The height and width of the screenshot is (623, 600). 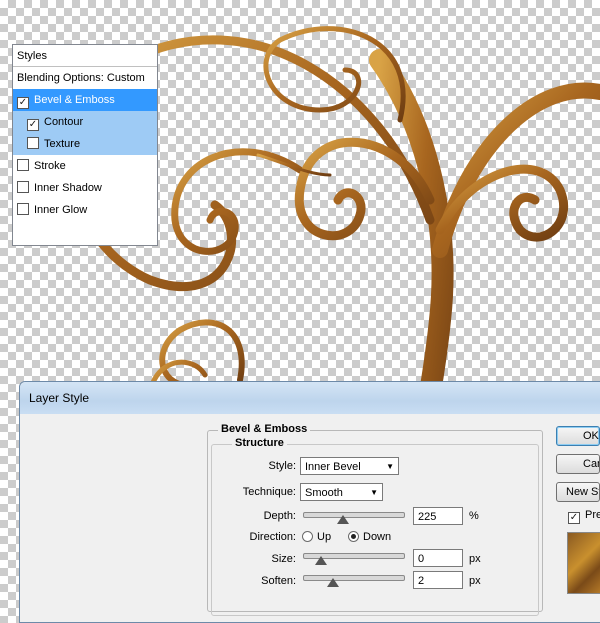 What do you see at coordinates (307, 536) in the screenshot?
I see `direction-up-radio` at bounding box center [307, 536].